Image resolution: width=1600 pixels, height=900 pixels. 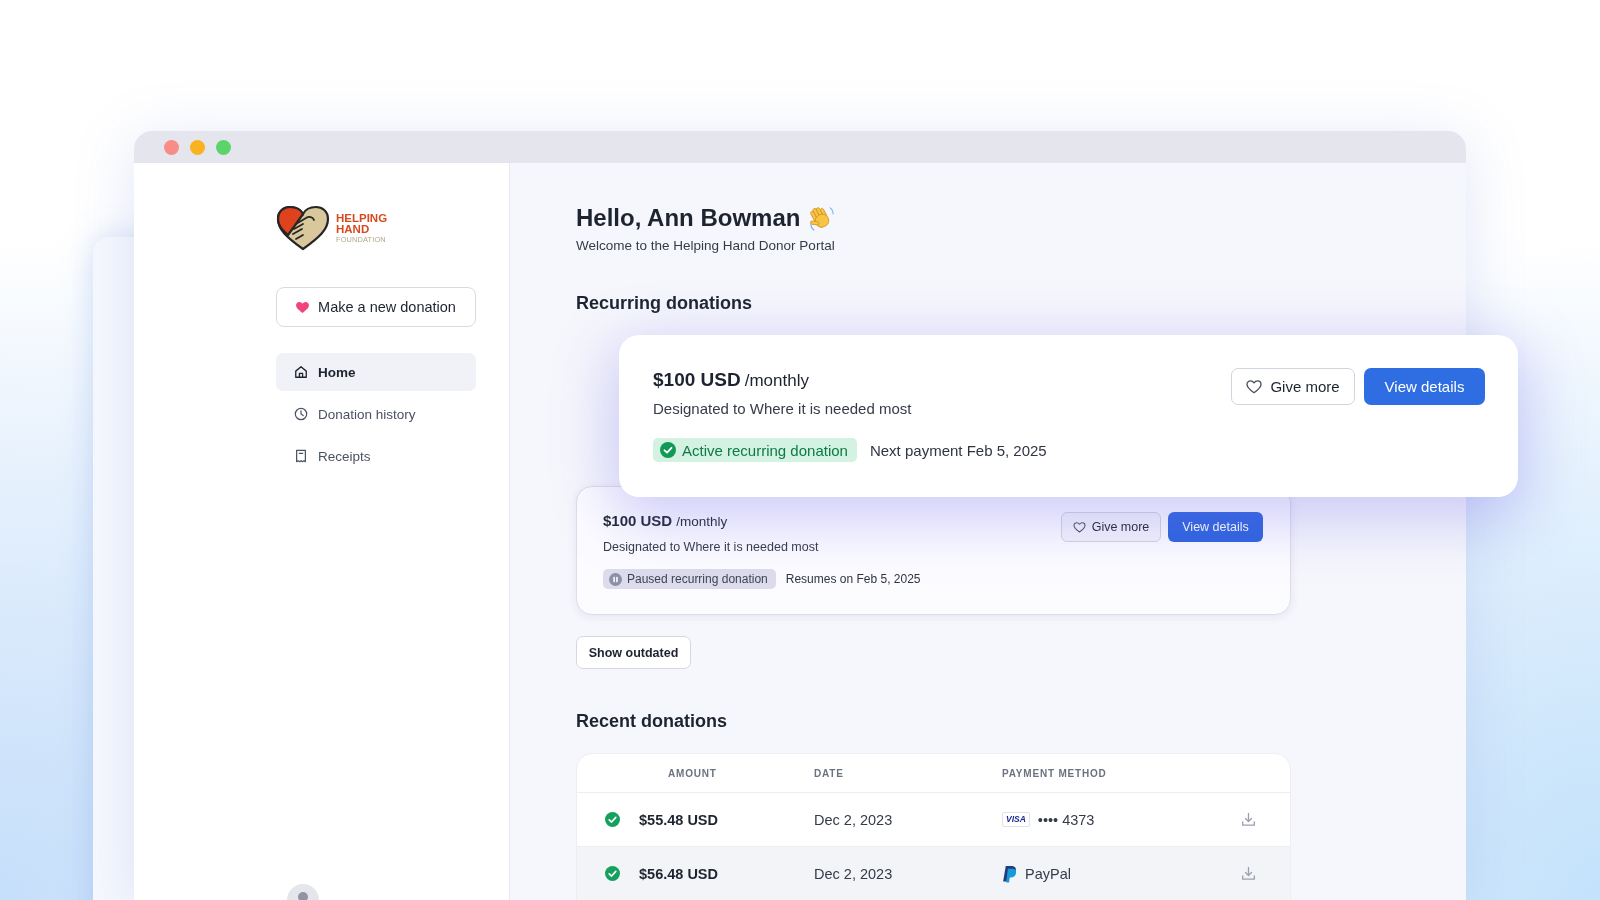 I want to click on payment-method-cell: PayPal, so click(x=1048, y=873).